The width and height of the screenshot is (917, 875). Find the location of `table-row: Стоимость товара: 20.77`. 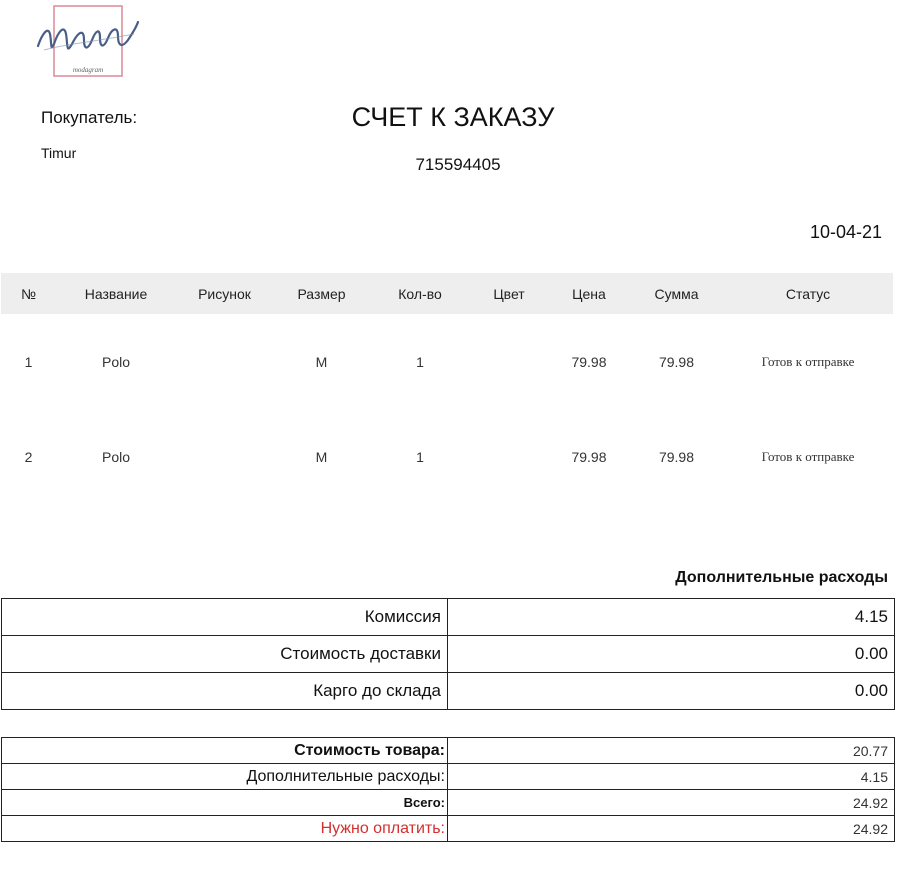

table-row: Стоимость товара: 20.77 is located at coordinates (448, 750).